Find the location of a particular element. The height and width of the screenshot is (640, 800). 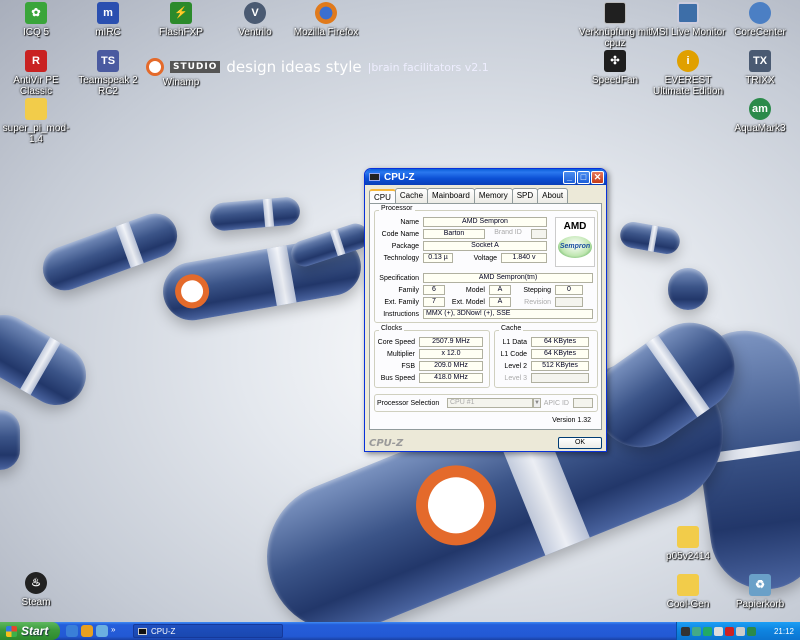

desktop-icon-speedfan: ✣ SpeedFan is located at coordinates (615, 68).